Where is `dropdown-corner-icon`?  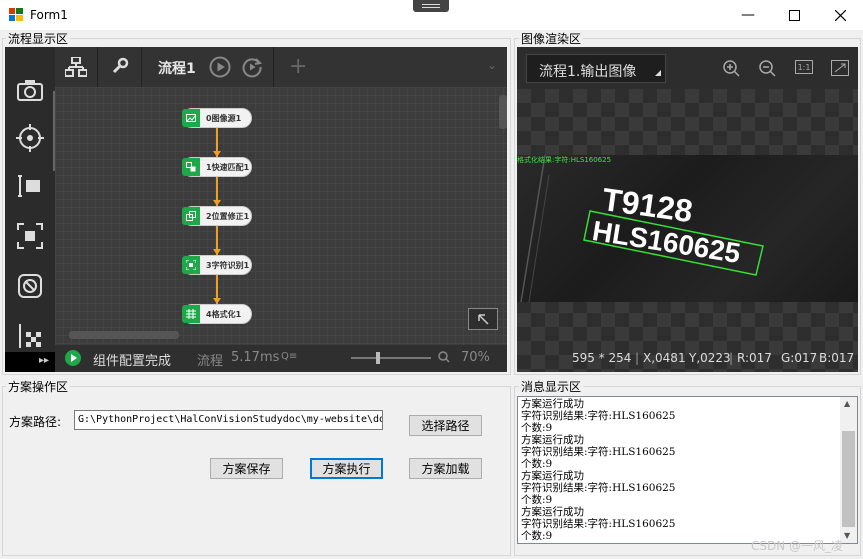
dropdown-corner-icon is located at coordinates (658, 73).